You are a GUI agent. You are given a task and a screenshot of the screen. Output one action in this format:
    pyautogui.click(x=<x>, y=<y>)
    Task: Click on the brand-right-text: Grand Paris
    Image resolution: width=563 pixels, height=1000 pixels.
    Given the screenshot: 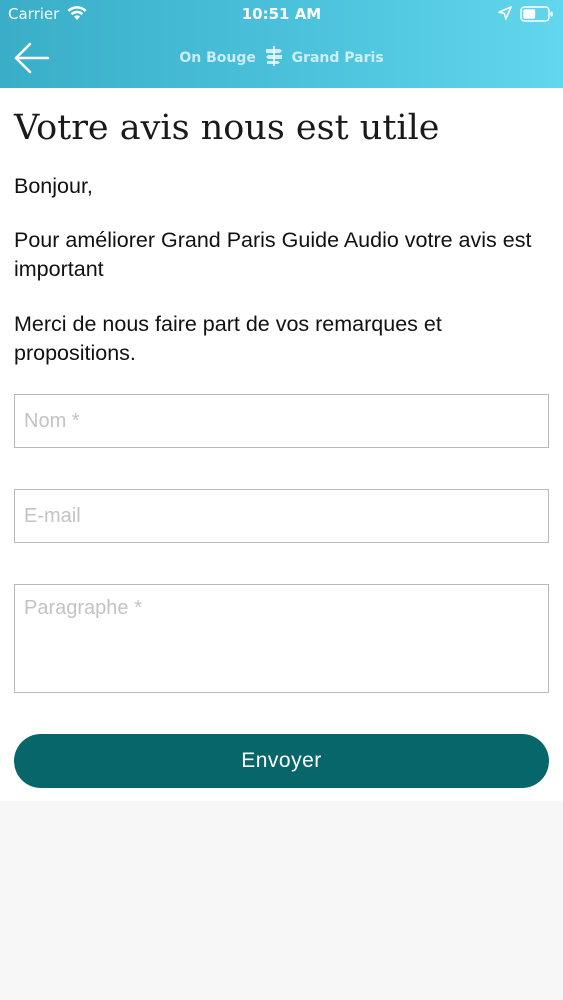 What is the action you would take?
    pyautogui.click(x=337, y=58)
    